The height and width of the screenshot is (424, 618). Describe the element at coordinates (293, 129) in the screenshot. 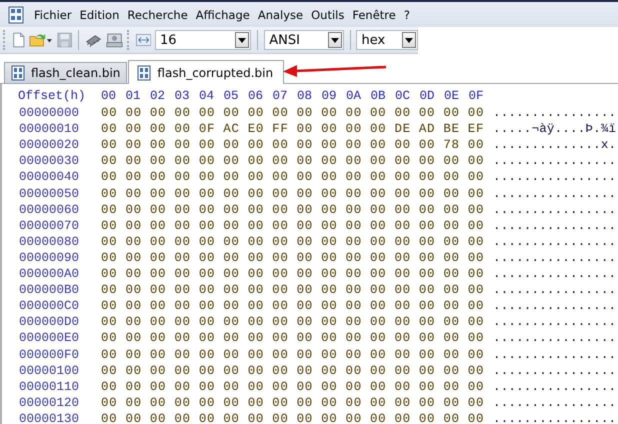

I see `hex-bytes: 00 00 00 00 0F AC E0 FF 00 00 00 00 DE AD BE EF` at that location.